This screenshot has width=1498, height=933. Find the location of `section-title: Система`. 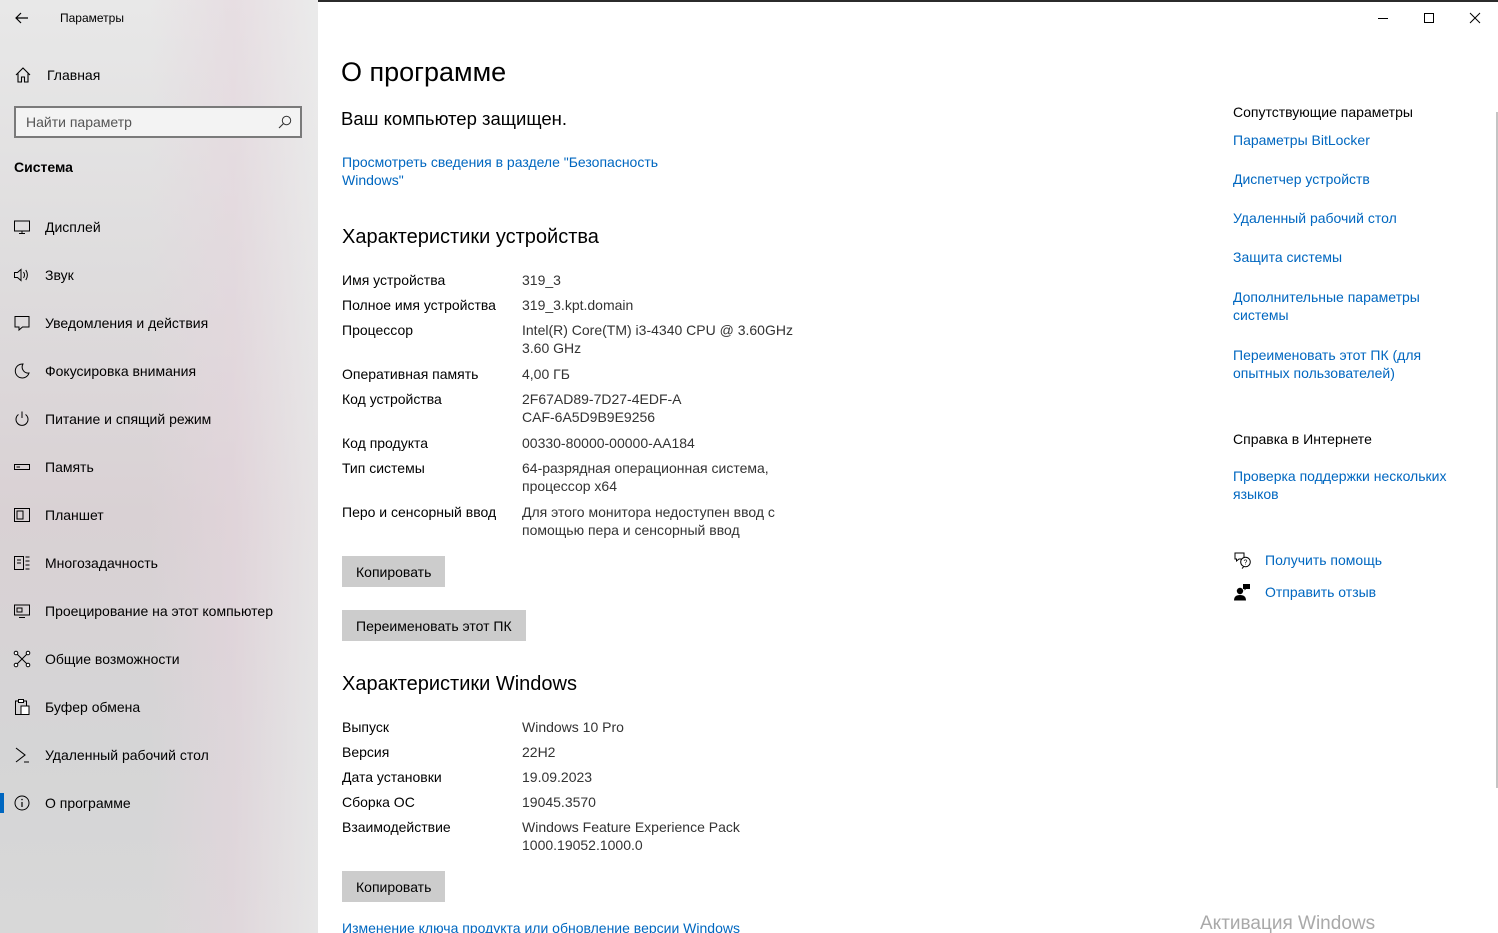

section-title: Система is located at coordinates (43, 167).